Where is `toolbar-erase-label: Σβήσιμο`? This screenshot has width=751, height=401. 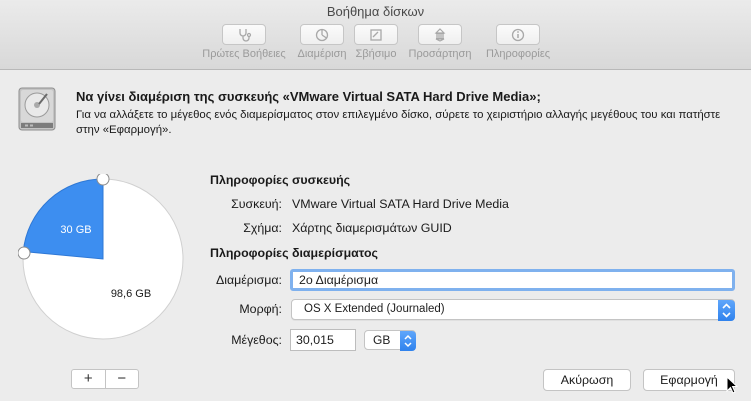 toolbar-erase-label: Σβήσιμο is located at coordinates (376, 54).